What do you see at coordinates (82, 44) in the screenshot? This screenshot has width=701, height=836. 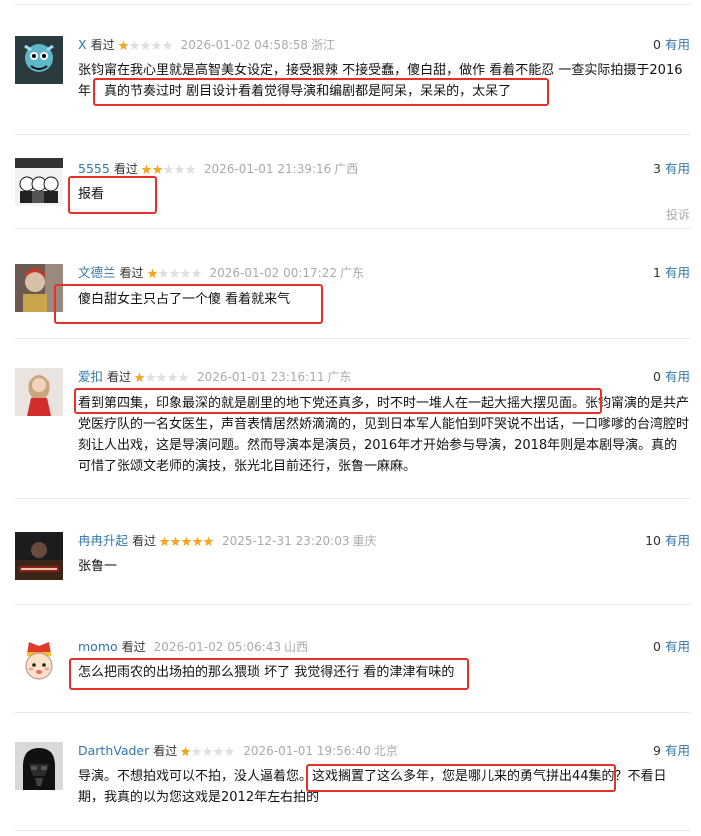 I see `comment-username: X` at bounding box center [82, 44].